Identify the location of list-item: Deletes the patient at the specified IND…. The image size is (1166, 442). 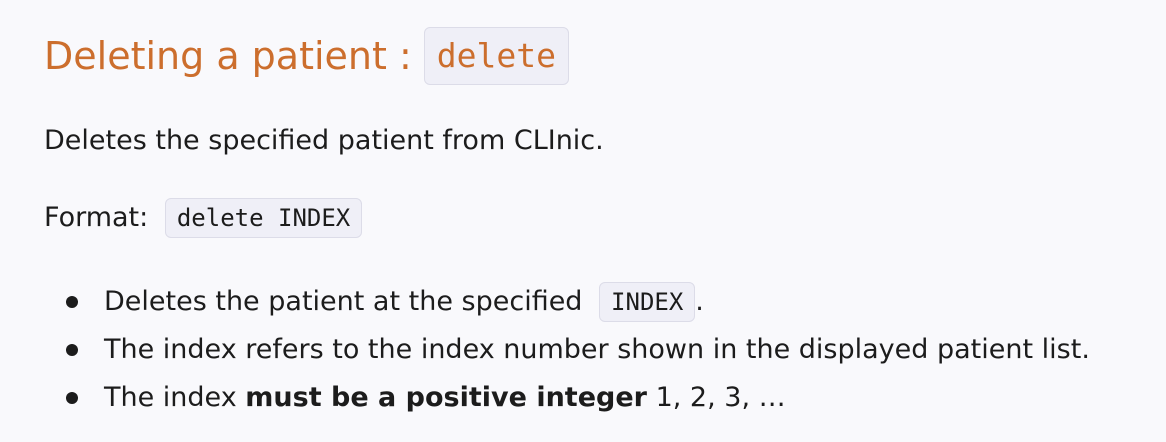
(567, 302).